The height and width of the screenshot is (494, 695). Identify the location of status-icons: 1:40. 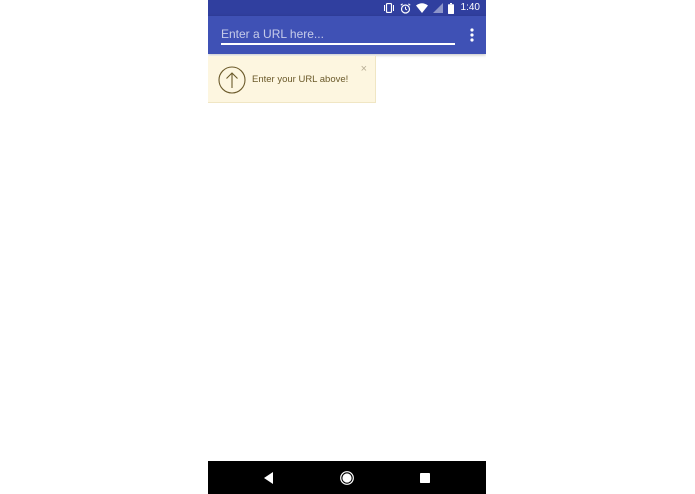
(431, 8).